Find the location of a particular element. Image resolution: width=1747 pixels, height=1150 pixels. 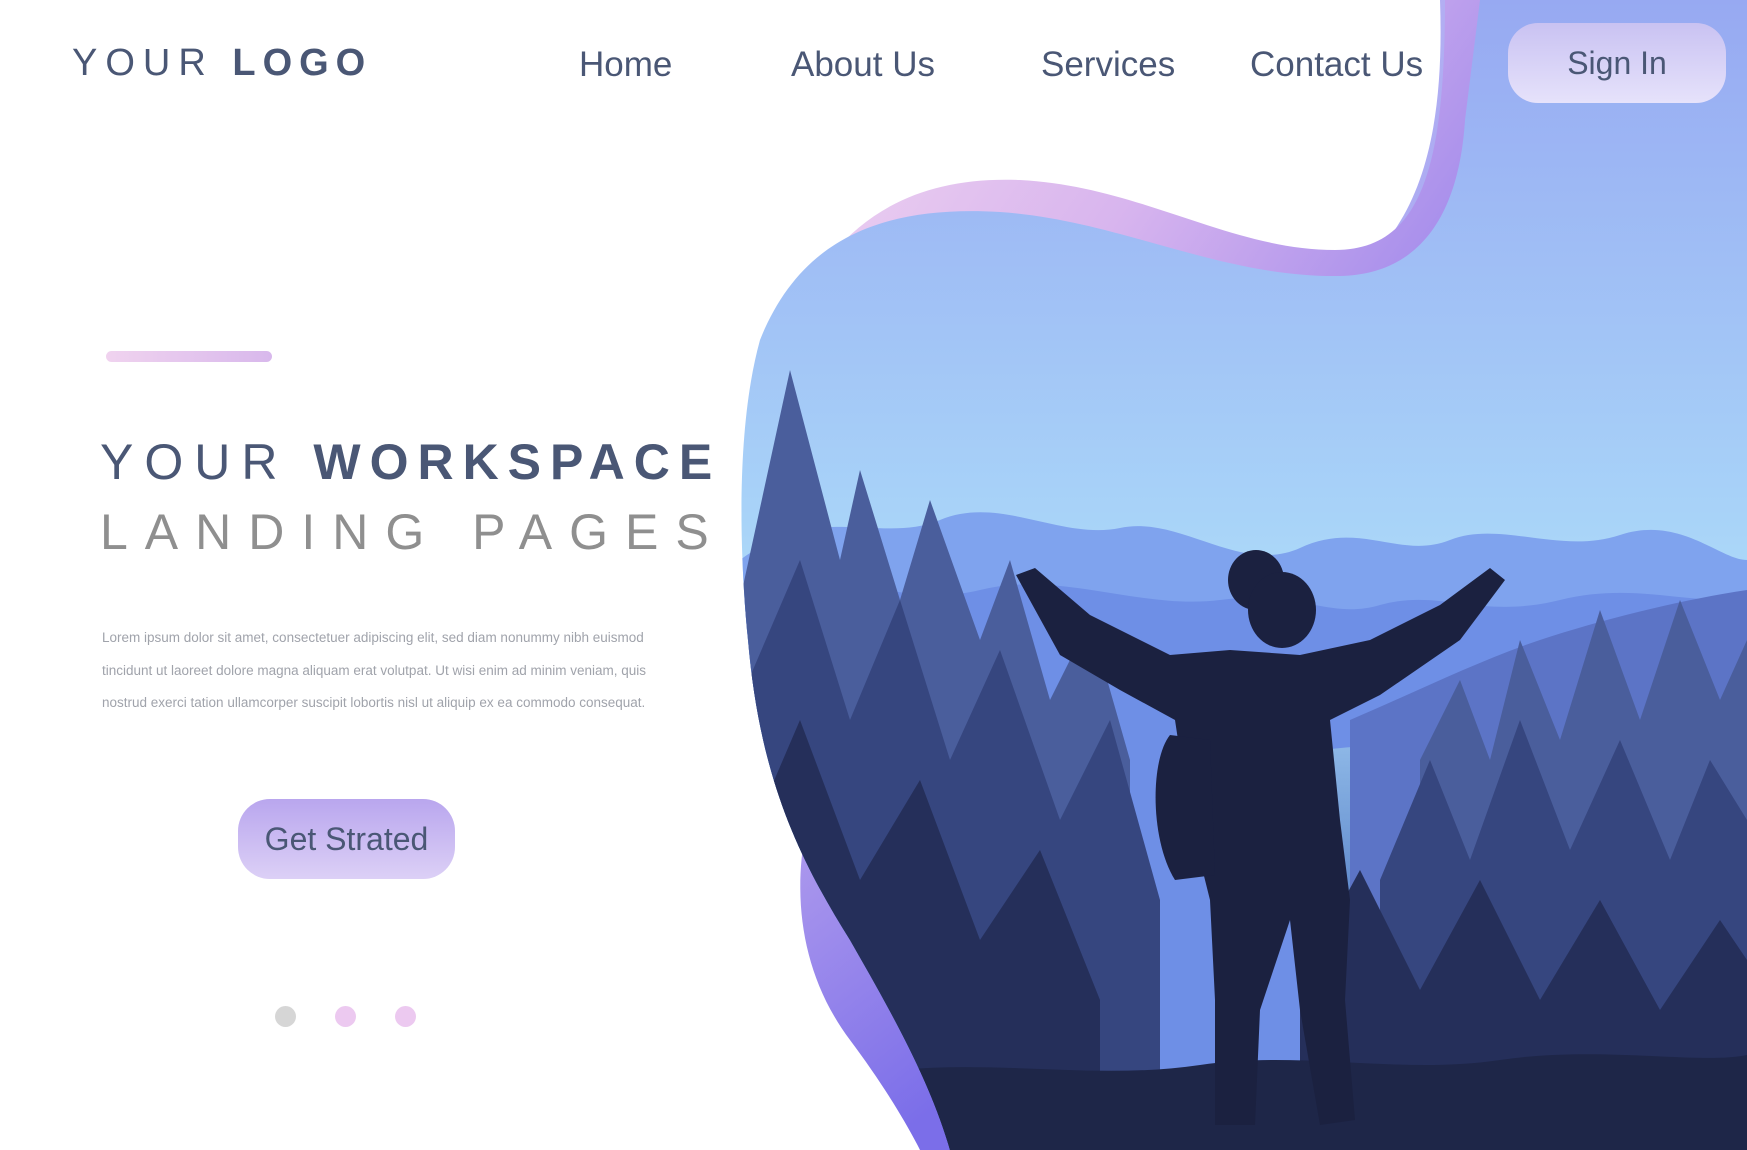

nav-about-us: About Us is located at coordinates (863, 65).